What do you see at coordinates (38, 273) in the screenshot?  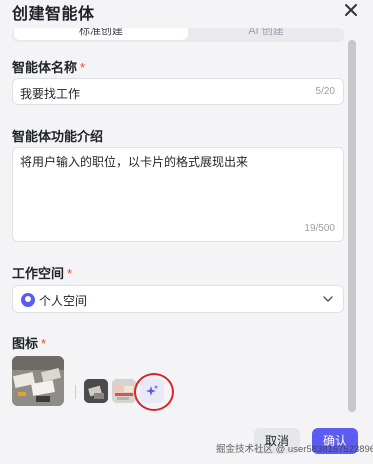 I see `workspace-label-text: 工作空间` at bounding box center [38, 273].